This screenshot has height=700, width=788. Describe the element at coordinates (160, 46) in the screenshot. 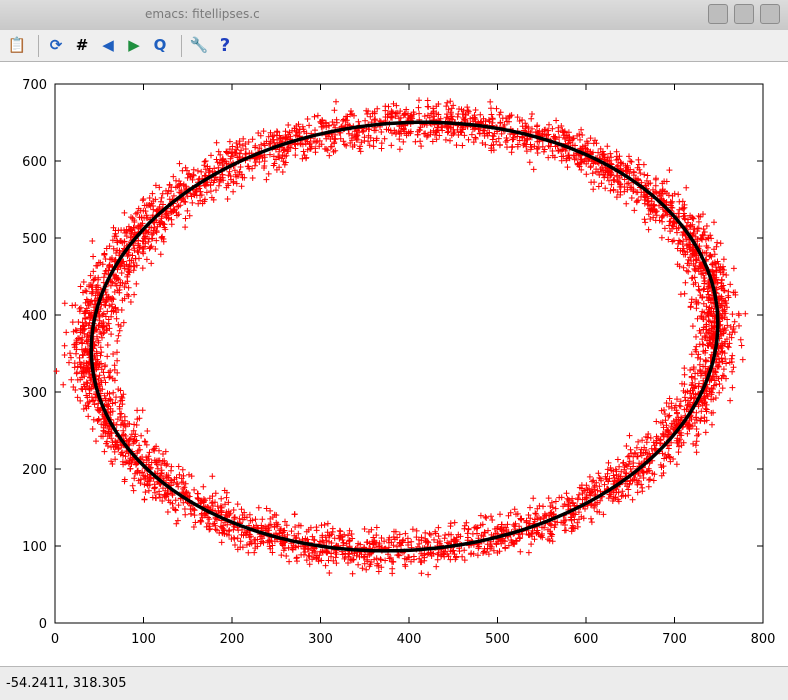

I see `autoscale-button: Q` at that location.